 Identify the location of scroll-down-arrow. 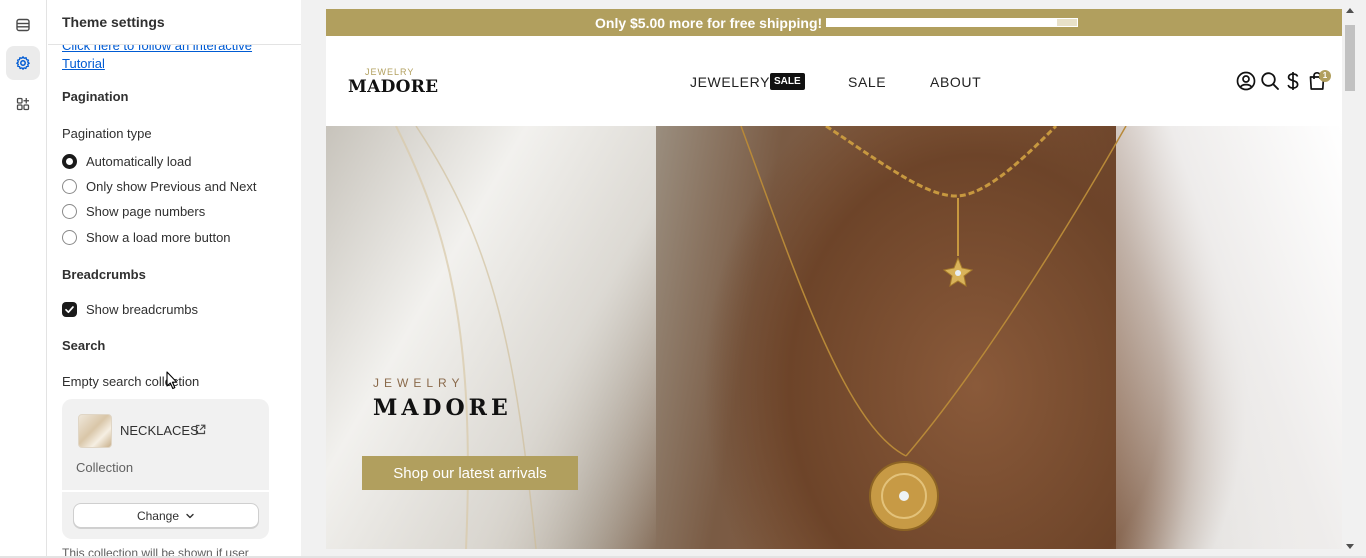
(1350, 546).